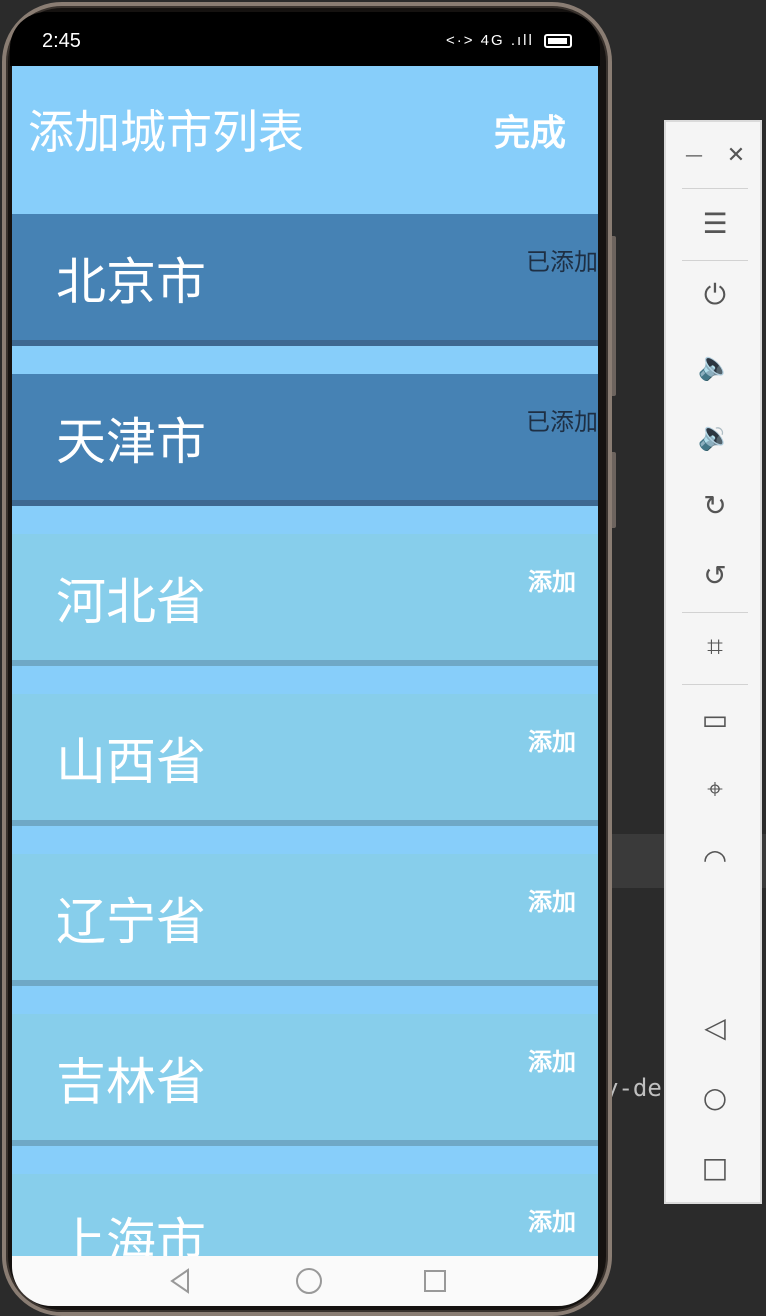 This screenshot has width=766, height=1316. Describe the element at coordinates (715, 365) in the screenshot. I see `volume-up-icon: 🔈` at that location.